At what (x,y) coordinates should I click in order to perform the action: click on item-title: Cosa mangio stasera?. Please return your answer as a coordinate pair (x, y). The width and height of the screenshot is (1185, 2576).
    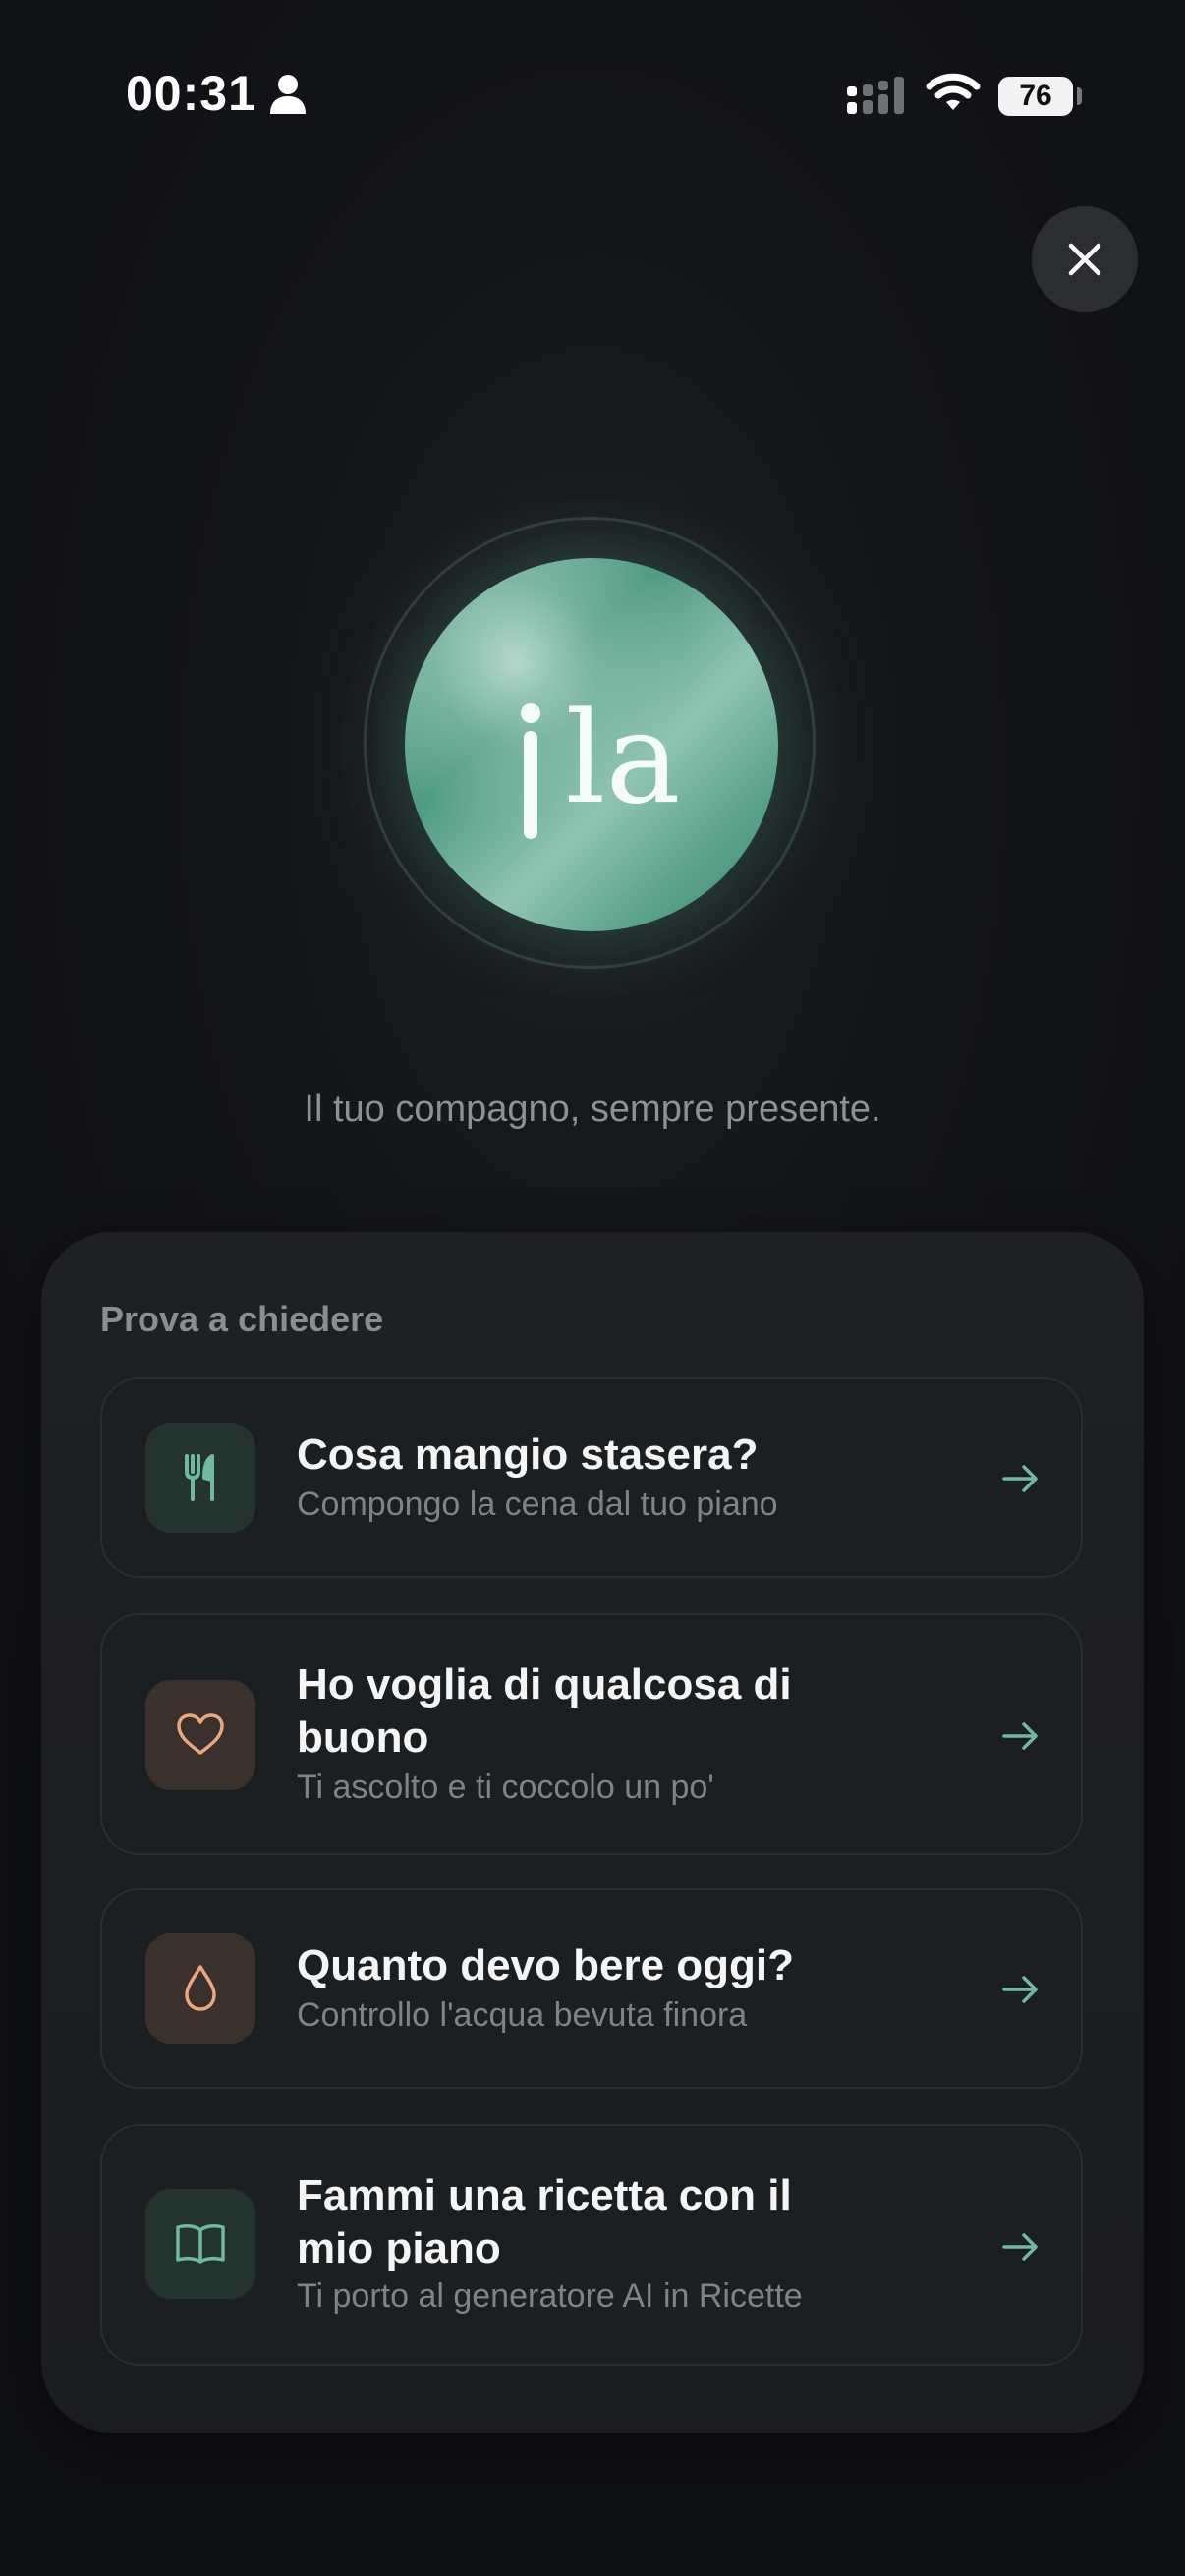
    Looking at the image, I should click on (528, 1454).